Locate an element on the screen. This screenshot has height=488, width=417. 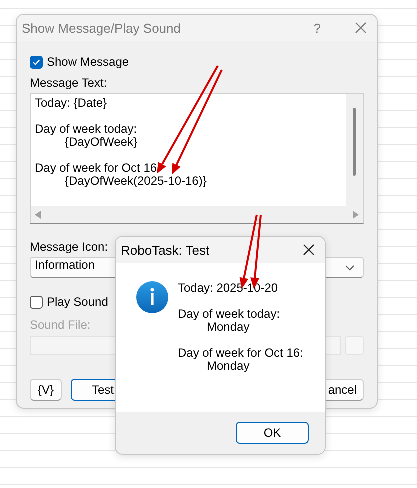
dialog-button: {V} is located at coordinates (46, 390).